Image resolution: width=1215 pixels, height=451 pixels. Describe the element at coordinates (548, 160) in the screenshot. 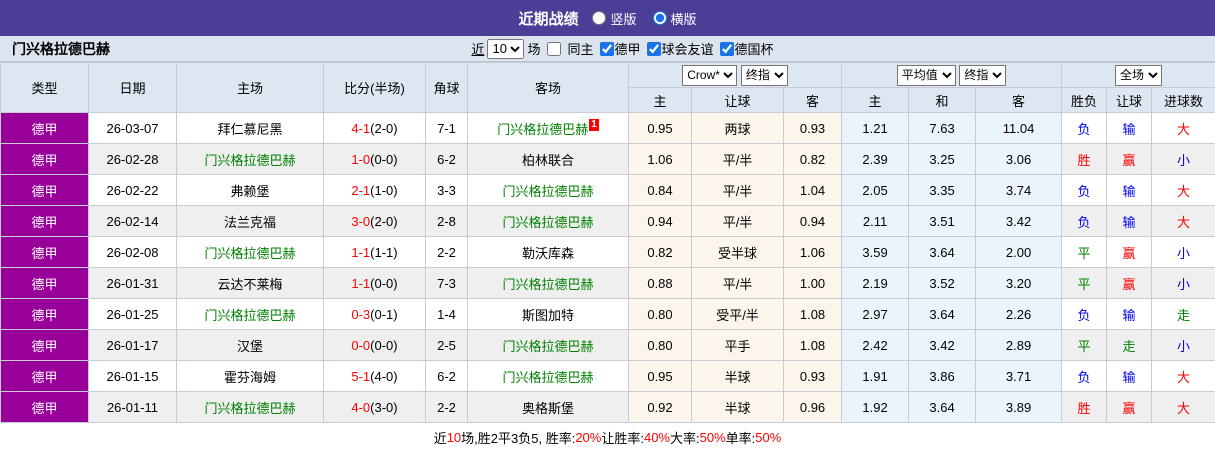

I see `away-team-name: 柏林联合` at that location.